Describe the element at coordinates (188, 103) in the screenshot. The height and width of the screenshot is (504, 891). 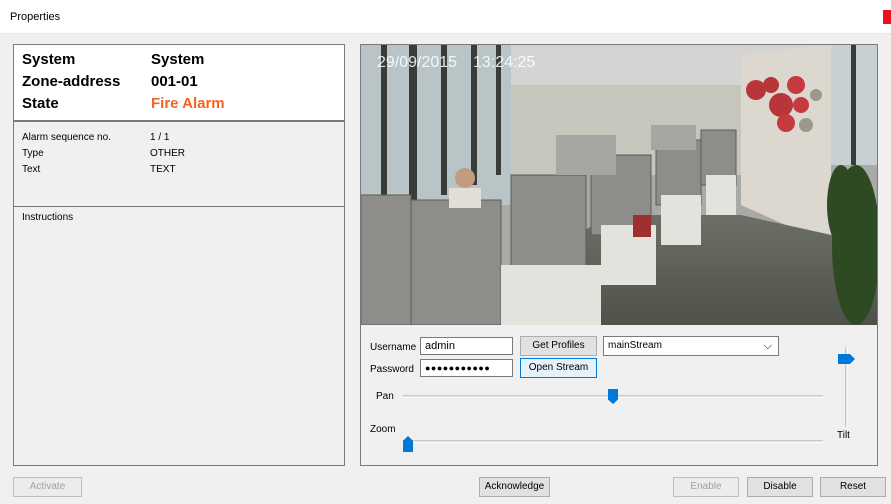
I see `state-value: Fire Alarm` at that location.